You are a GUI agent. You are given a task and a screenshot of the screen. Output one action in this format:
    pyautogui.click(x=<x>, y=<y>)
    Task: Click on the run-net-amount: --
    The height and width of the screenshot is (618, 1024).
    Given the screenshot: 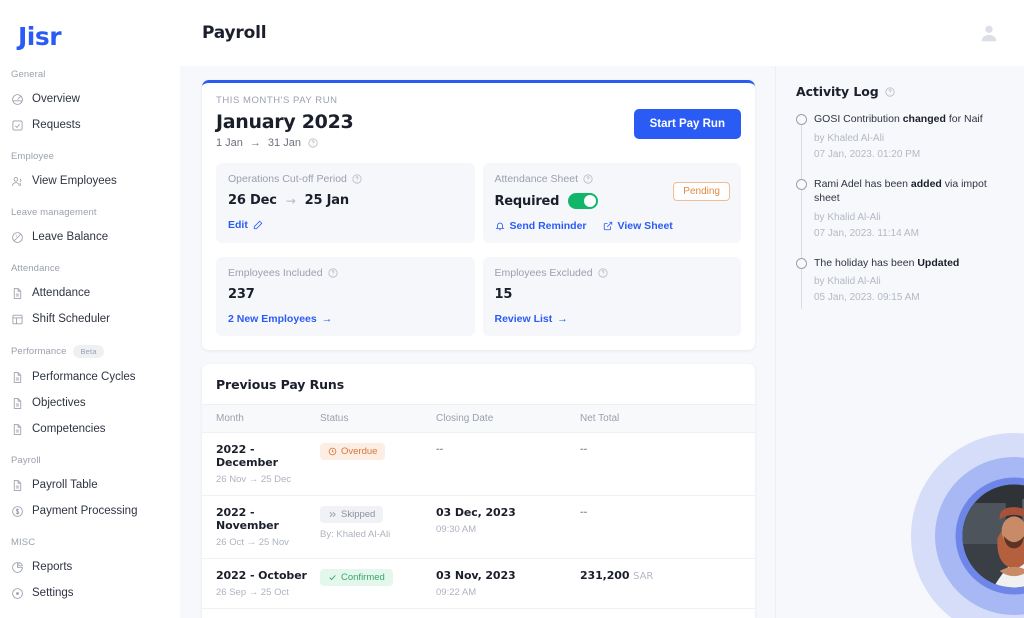 What is the action you would take?
    pyautogui.click(x=584, y=512)
    